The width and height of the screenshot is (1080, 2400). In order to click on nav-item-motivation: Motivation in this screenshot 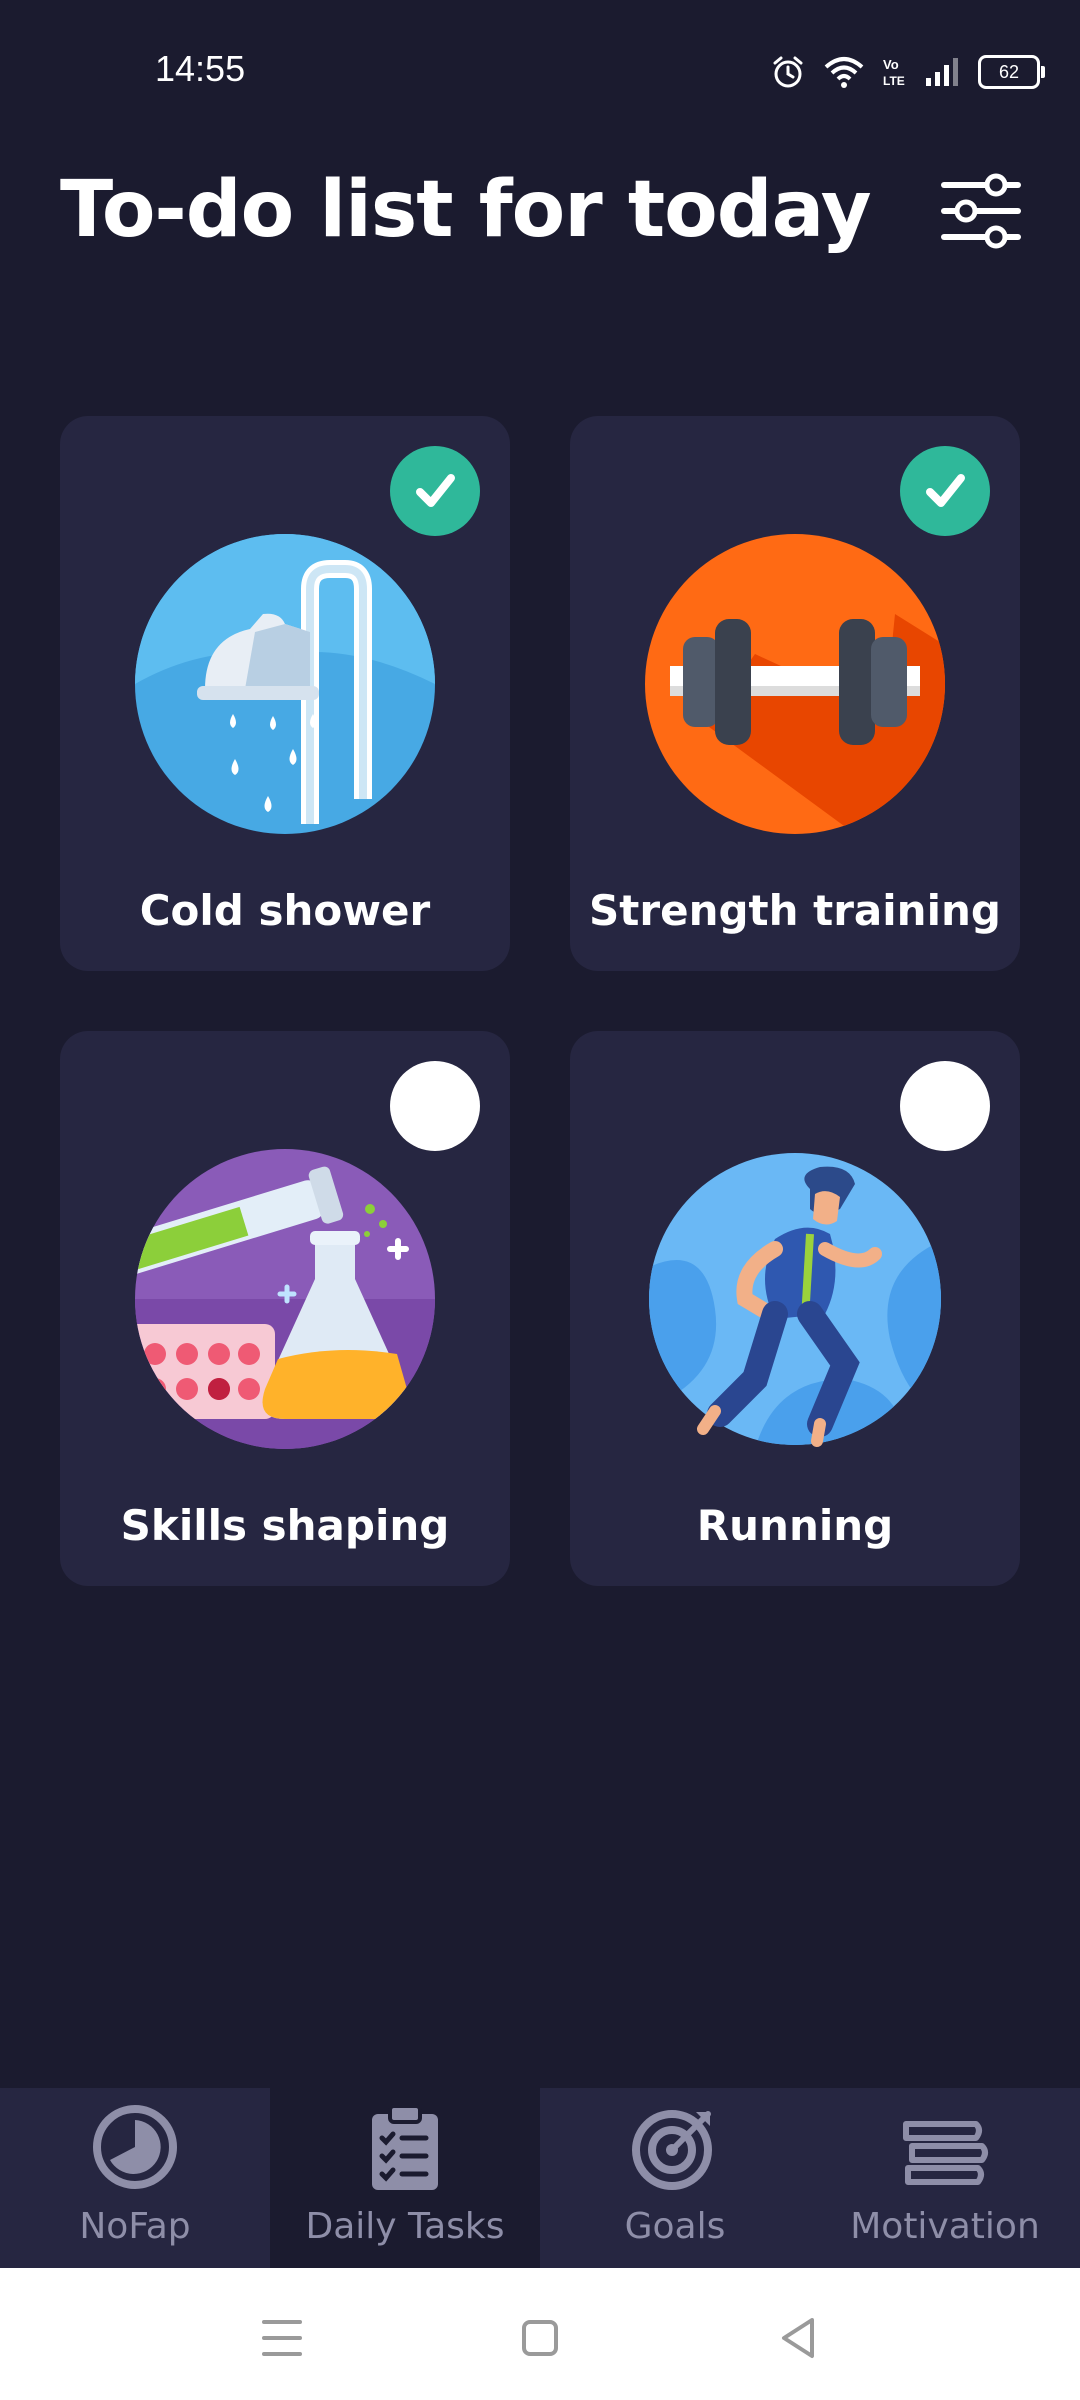, I will do `click(945, 2178)`.